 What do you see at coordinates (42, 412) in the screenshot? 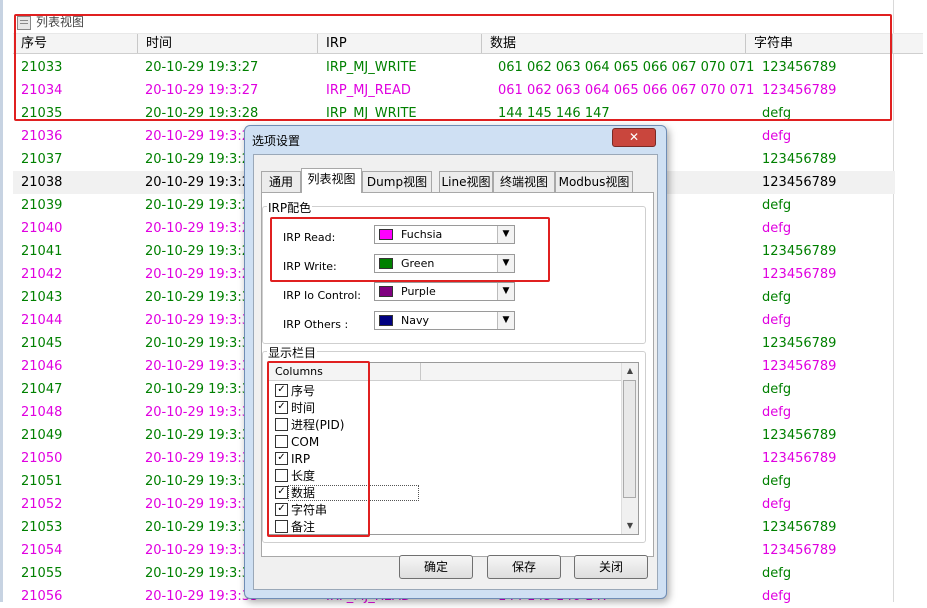
I see `row-seq: 21048` at bounding box center [42, 412].